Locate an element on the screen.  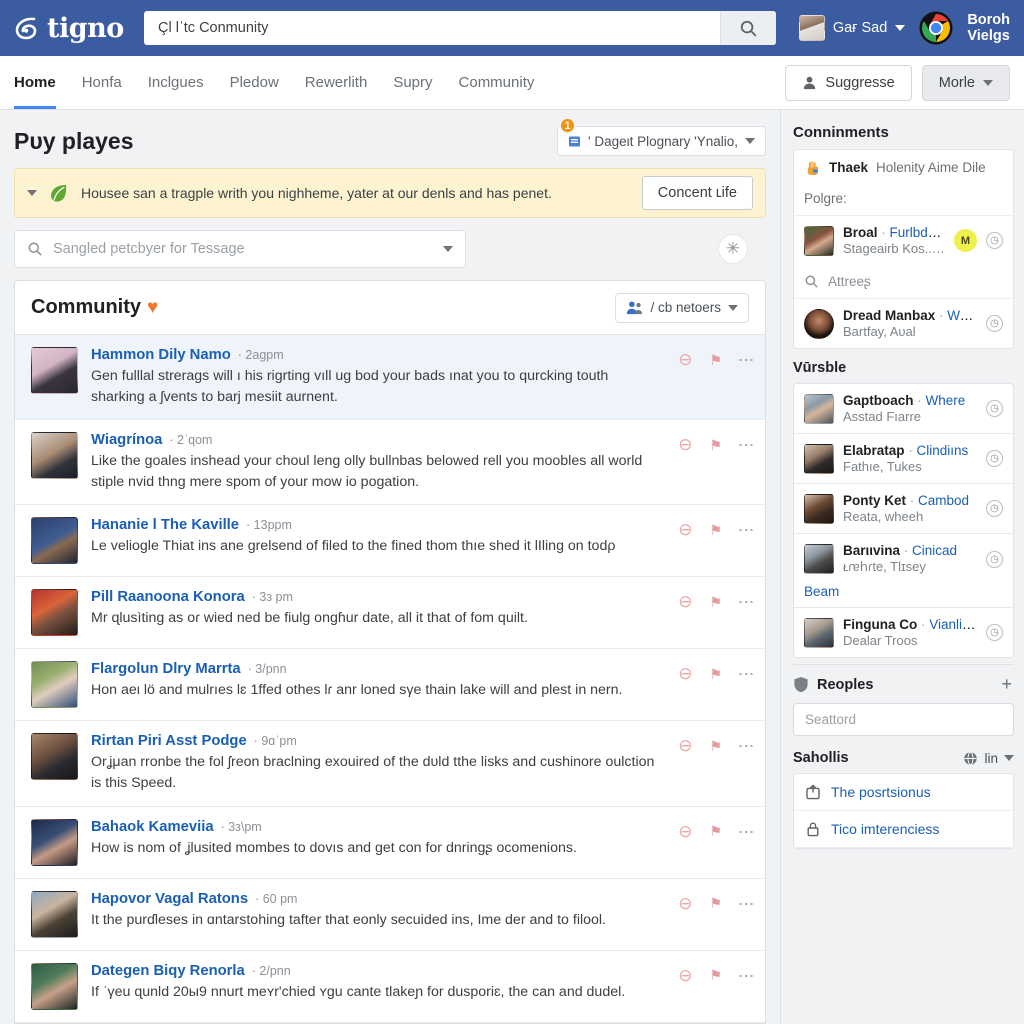
list-item: Ponty Ket · Cambod Reata, wheeh ◷ is located at coordinates (903, 508).